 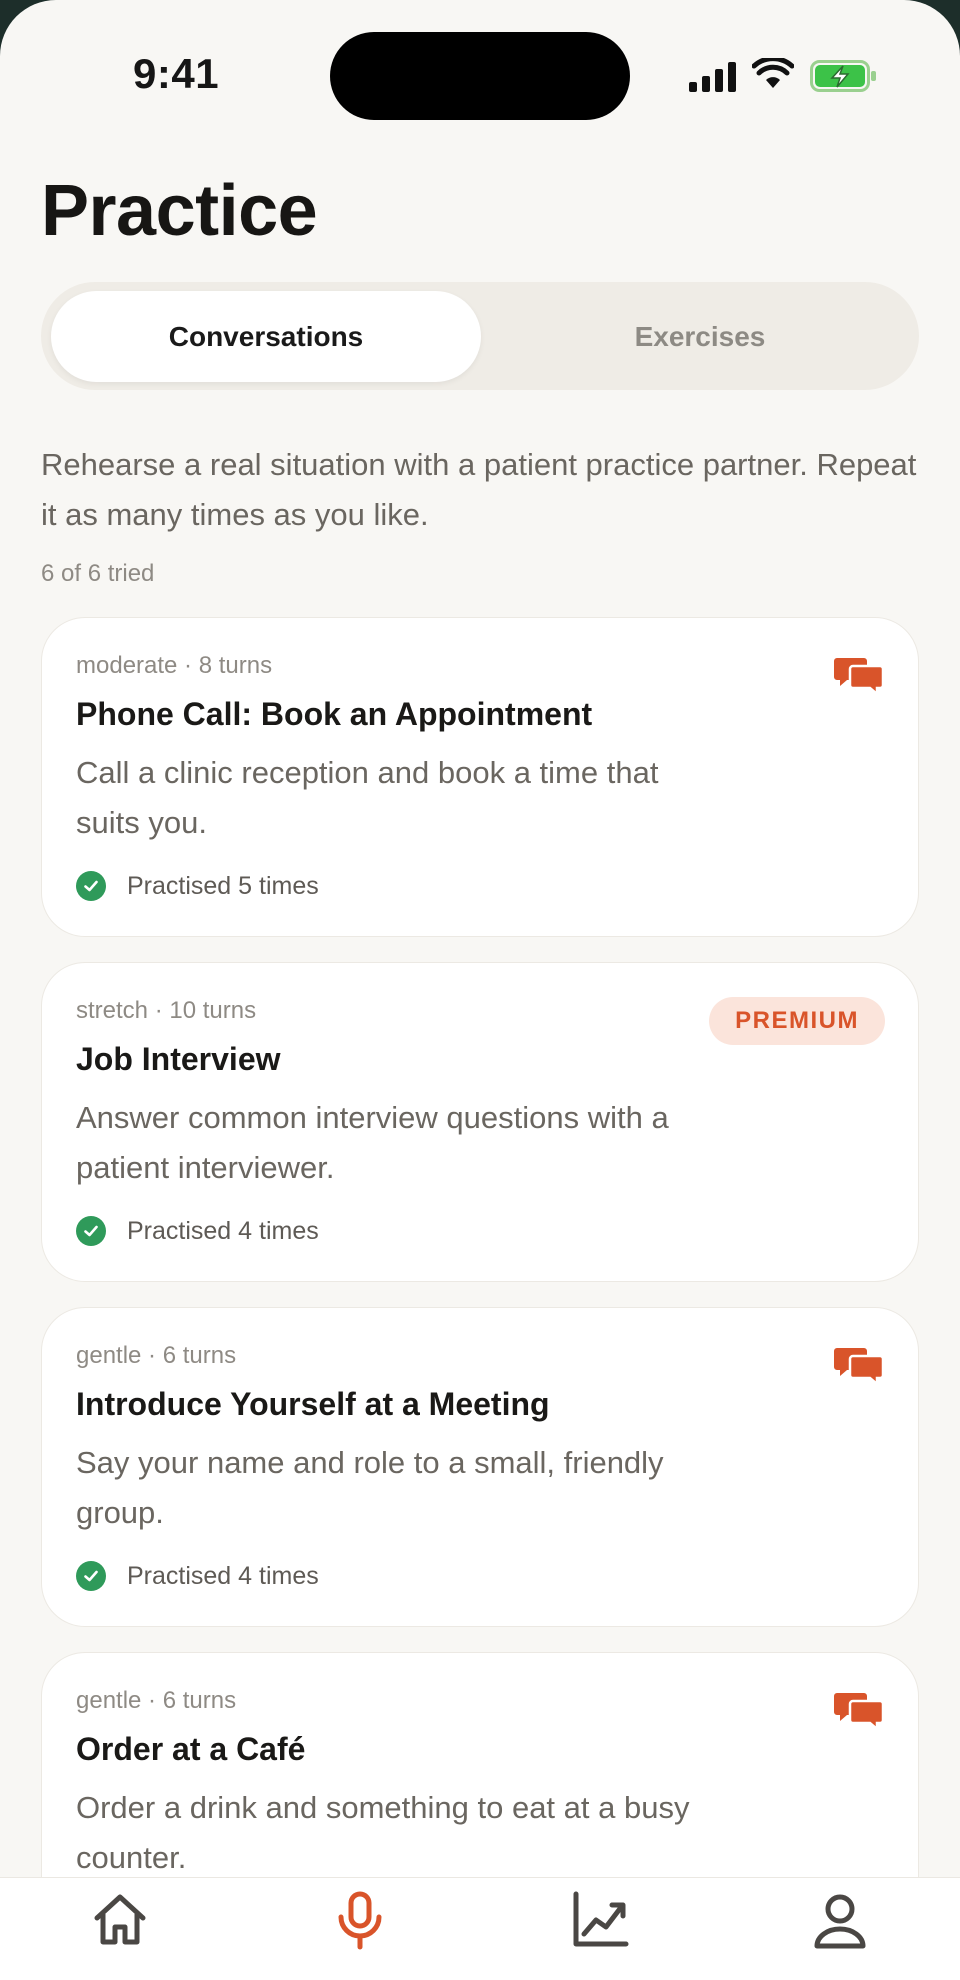 What do you see at coordinates (166, 1010) in the screenshot?
I see `card-meta: stretch · 10 turns` at bounding box center [166, 1010].